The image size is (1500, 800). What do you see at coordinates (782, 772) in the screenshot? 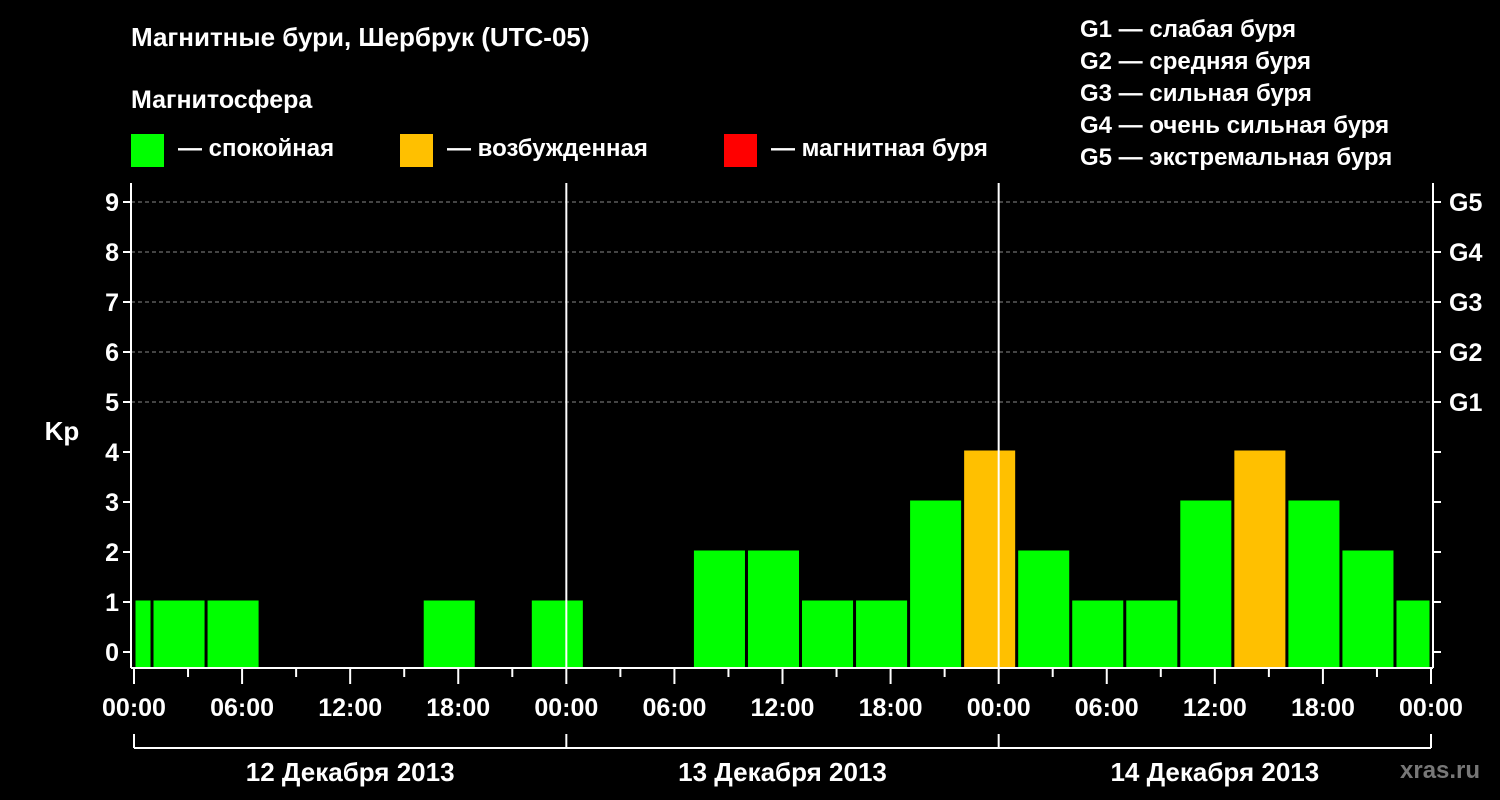
I see `day-label: 13 Декабря 2013` at bounding box center [782, 772].